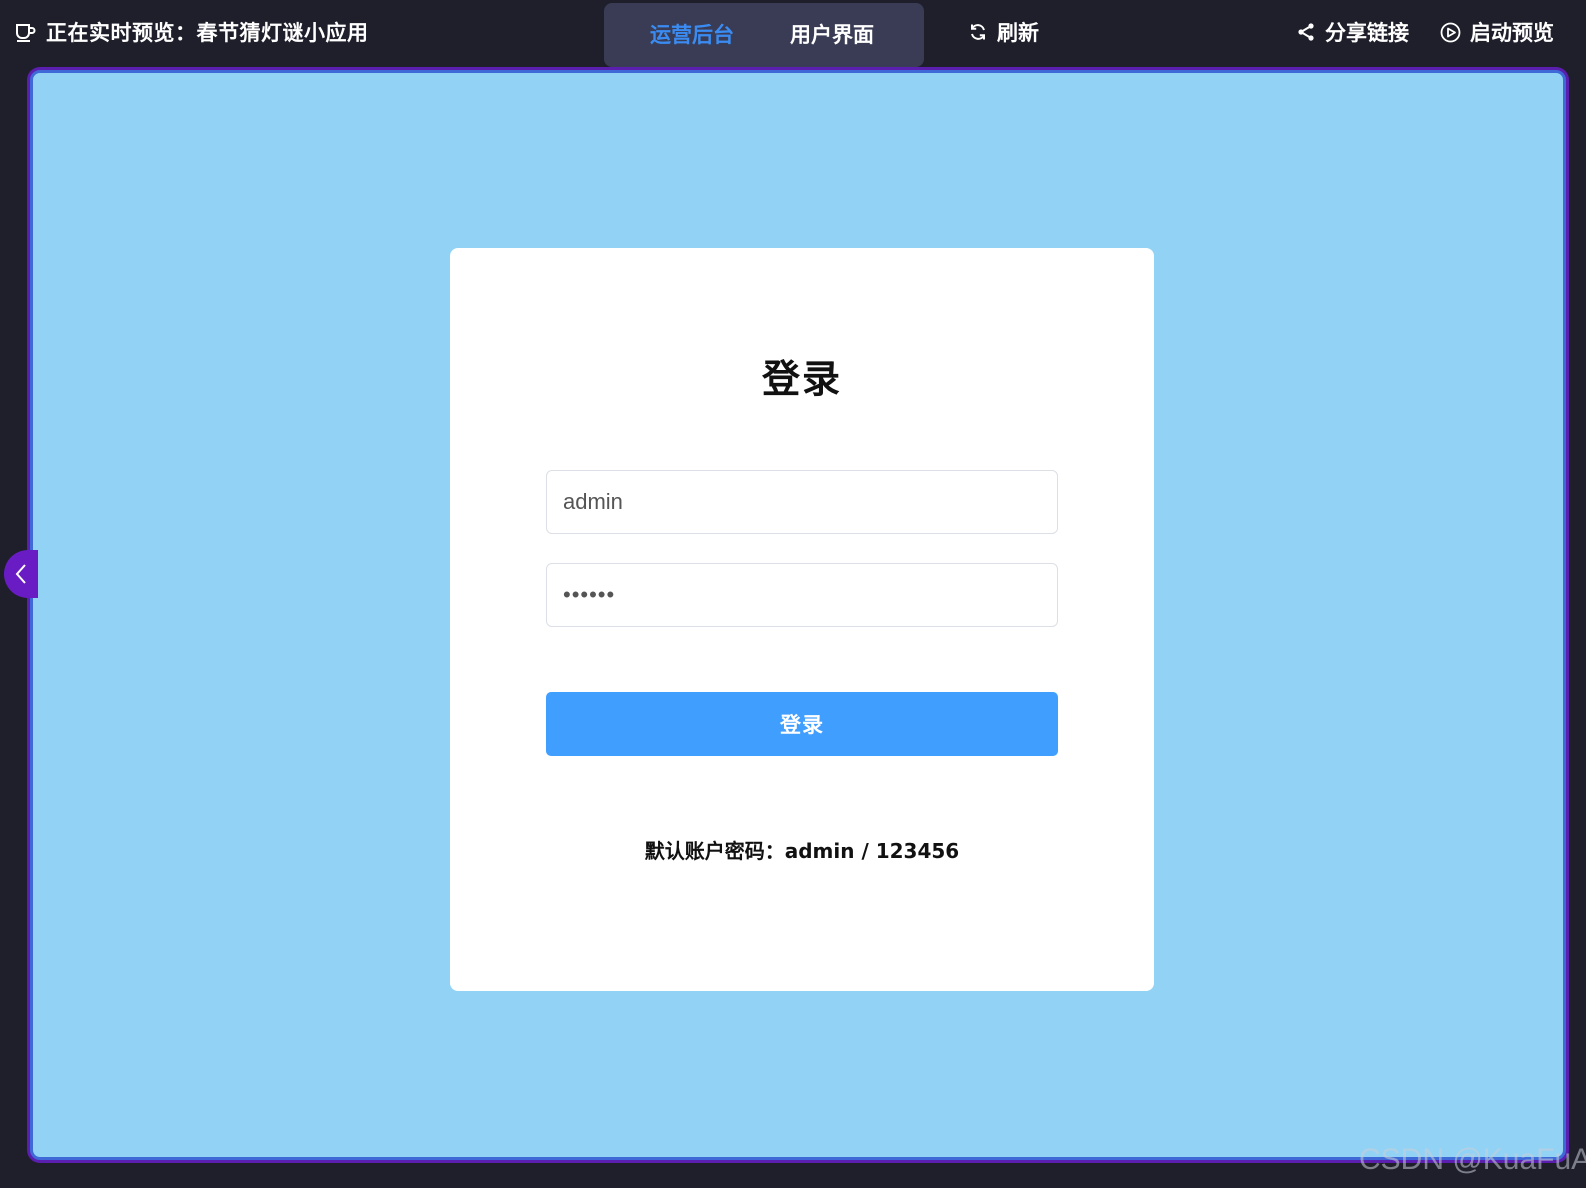 The image size is (1586, 1188). I want to click on share-icon, so click(1306, 32).